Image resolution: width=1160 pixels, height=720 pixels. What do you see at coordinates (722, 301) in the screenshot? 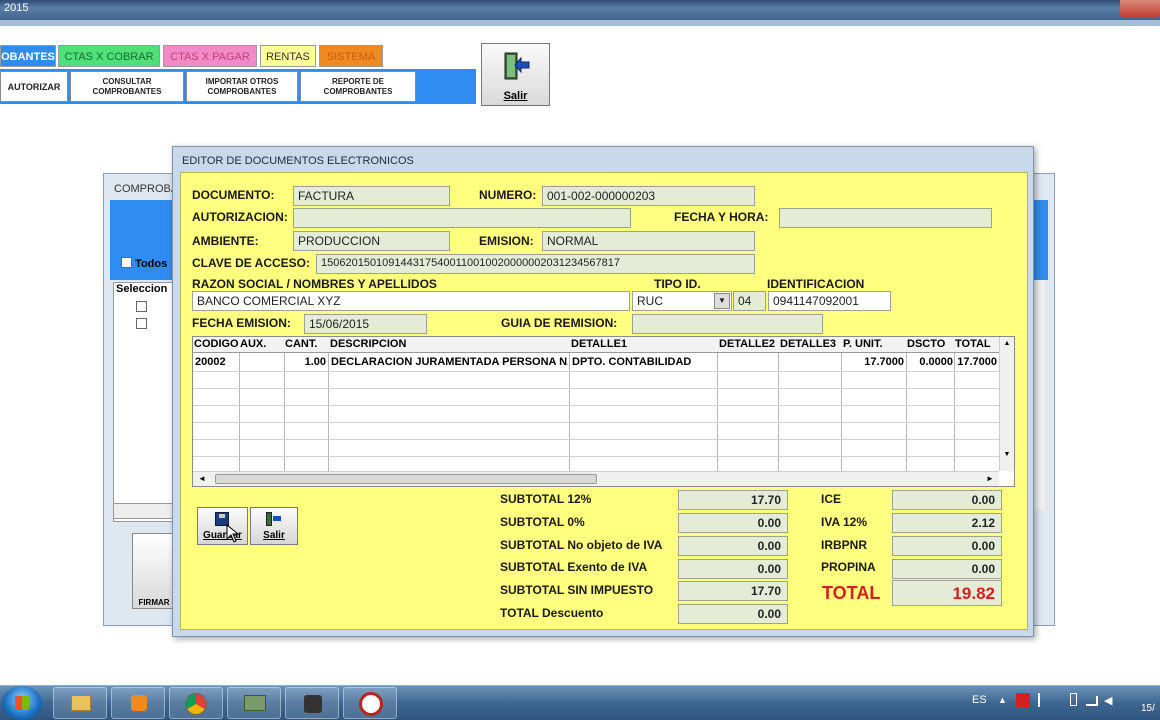
I see `chevron-down-icon: ▼` at bounding box center [722, 301].